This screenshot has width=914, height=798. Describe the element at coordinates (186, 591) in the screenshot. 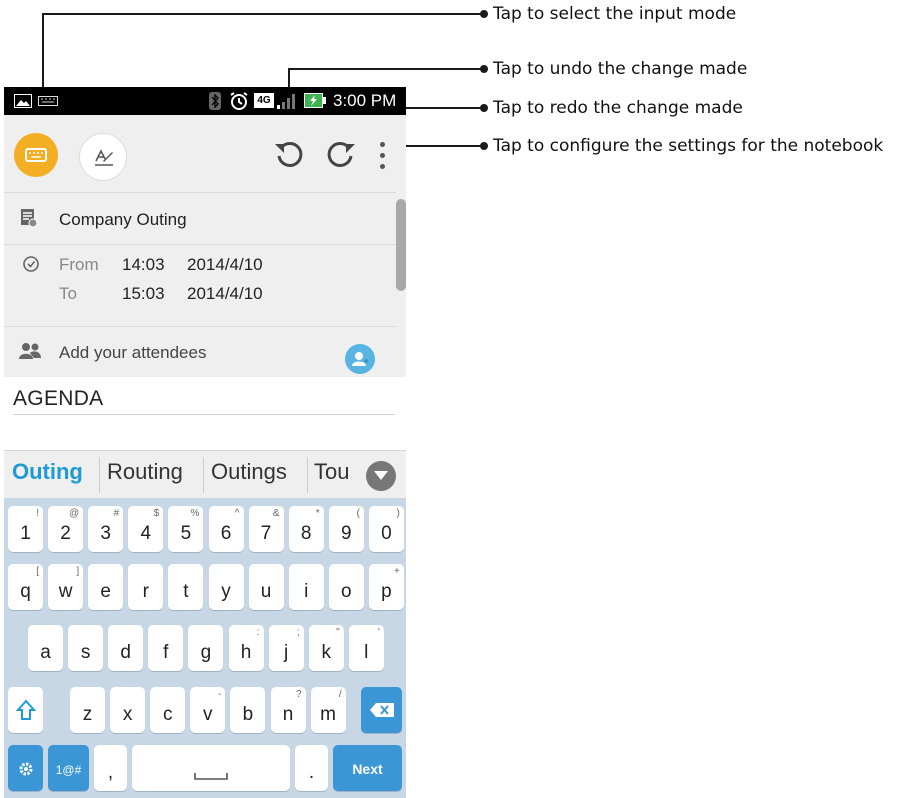

I see `key-label: t` at that location.